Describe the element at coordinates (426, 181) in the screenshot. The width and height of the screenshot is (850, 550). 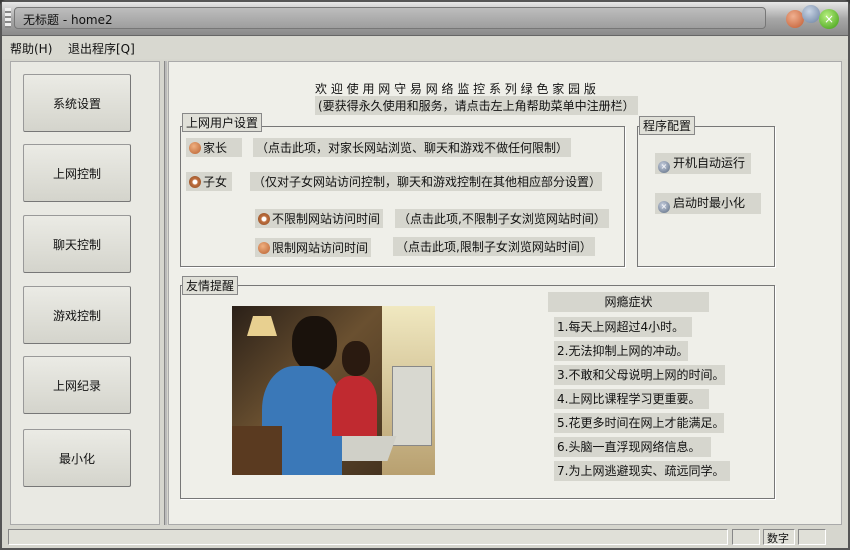
I see `child-desc: （仅对子女网站访问控制，聊天和游戏控制在其他相应部分设置）` at that location.